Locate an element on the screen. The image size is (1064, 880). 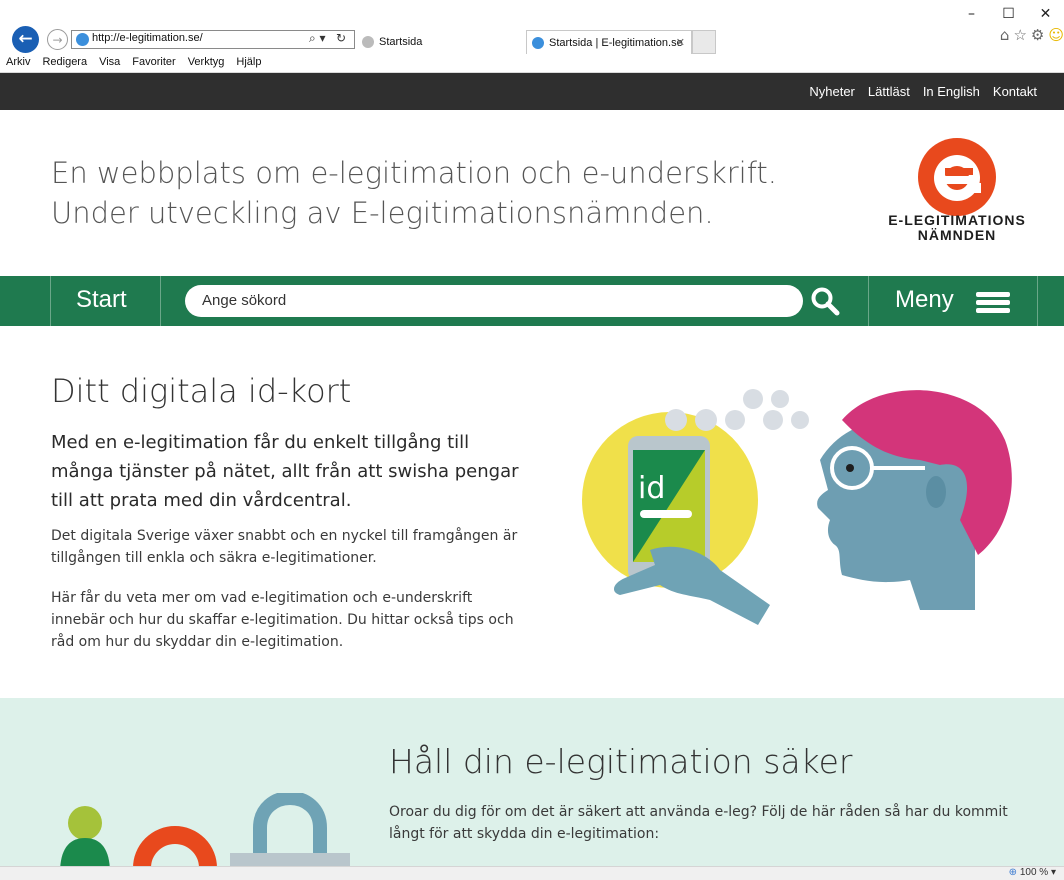
maximize-icon: ☐ is located at coordinates (1008, 14).